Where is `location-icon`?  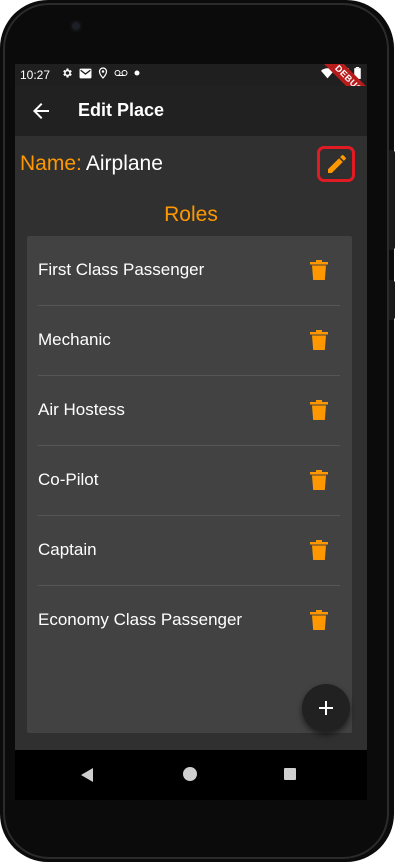
location-icon is located at coordinates (103, 73).